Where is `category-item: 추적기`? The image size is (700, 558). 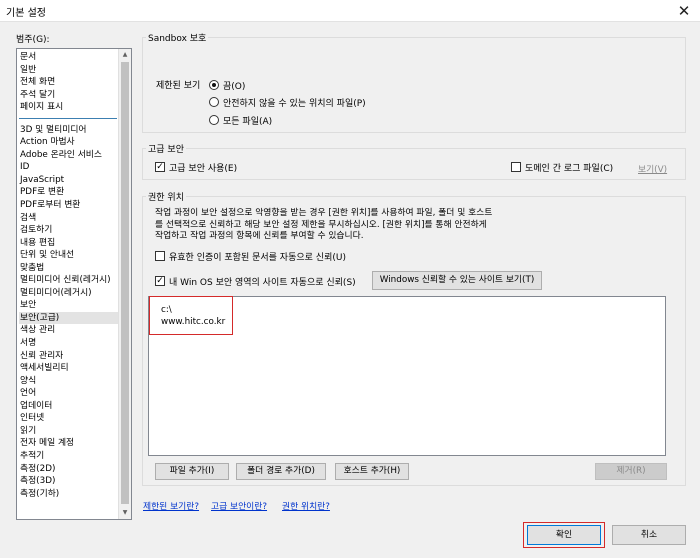
category-item: 추적기 is located at coordinates (69, 456).